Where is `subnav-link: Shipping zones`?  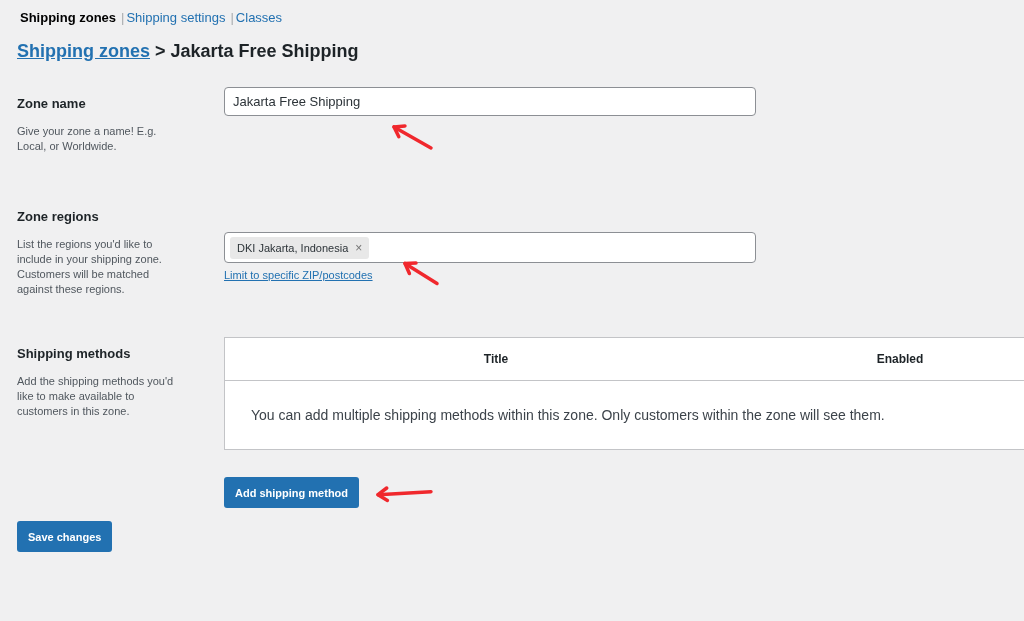
subnav-link: Shipping zones is located at coordinates (68, 17).